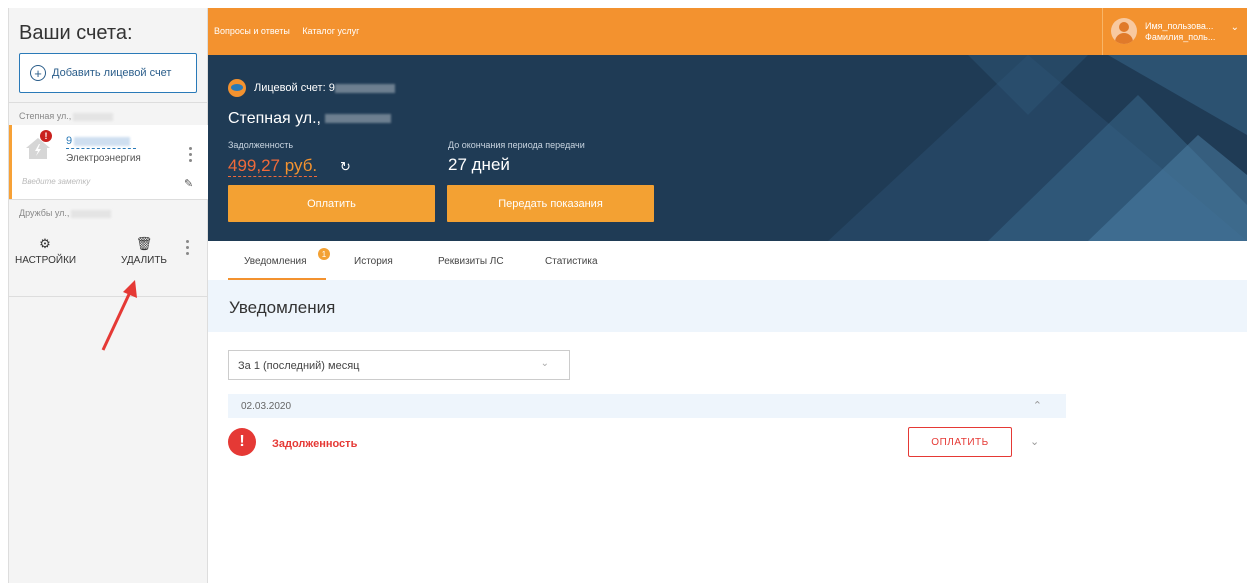 The height and width of the screenshot is (583, 1247). What do you see at coordinates (112, 73) in the screenshot?
I see `add-account-label: Добавить лицевой счет` at bounding box center [112, 73].